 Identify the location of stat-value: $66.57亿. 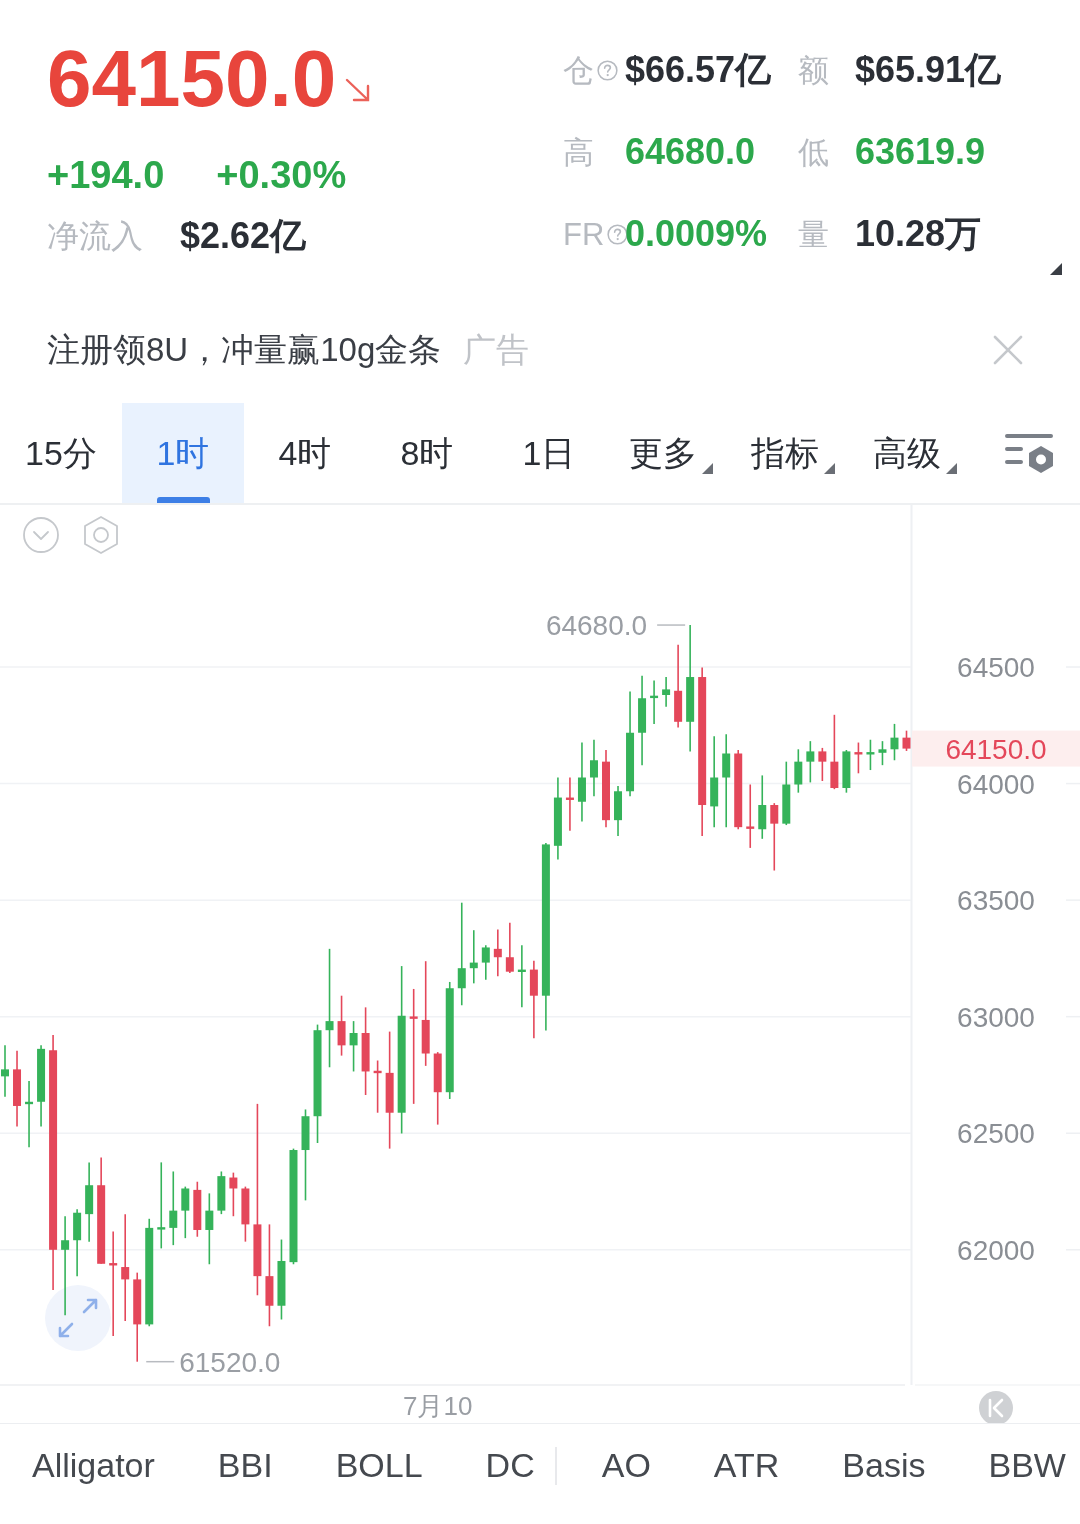
(699, 70).